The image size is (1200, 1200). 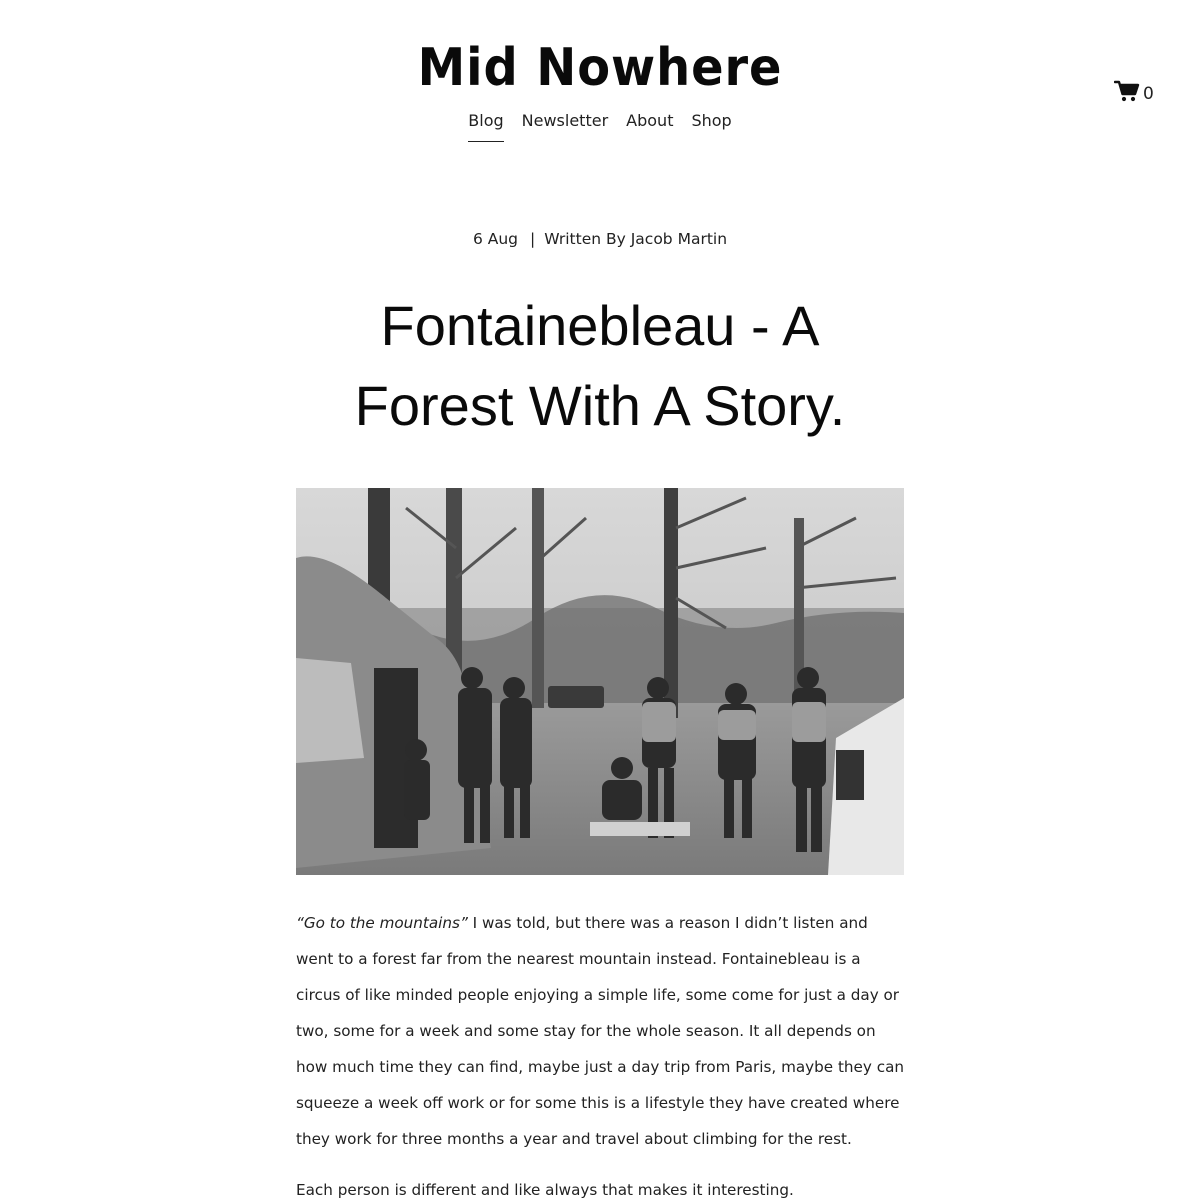 What do you see at coordinates (635, 239) in the screenshot?
I see `post-author: Written By Jacob Martin` at bounding box center [635, 239].